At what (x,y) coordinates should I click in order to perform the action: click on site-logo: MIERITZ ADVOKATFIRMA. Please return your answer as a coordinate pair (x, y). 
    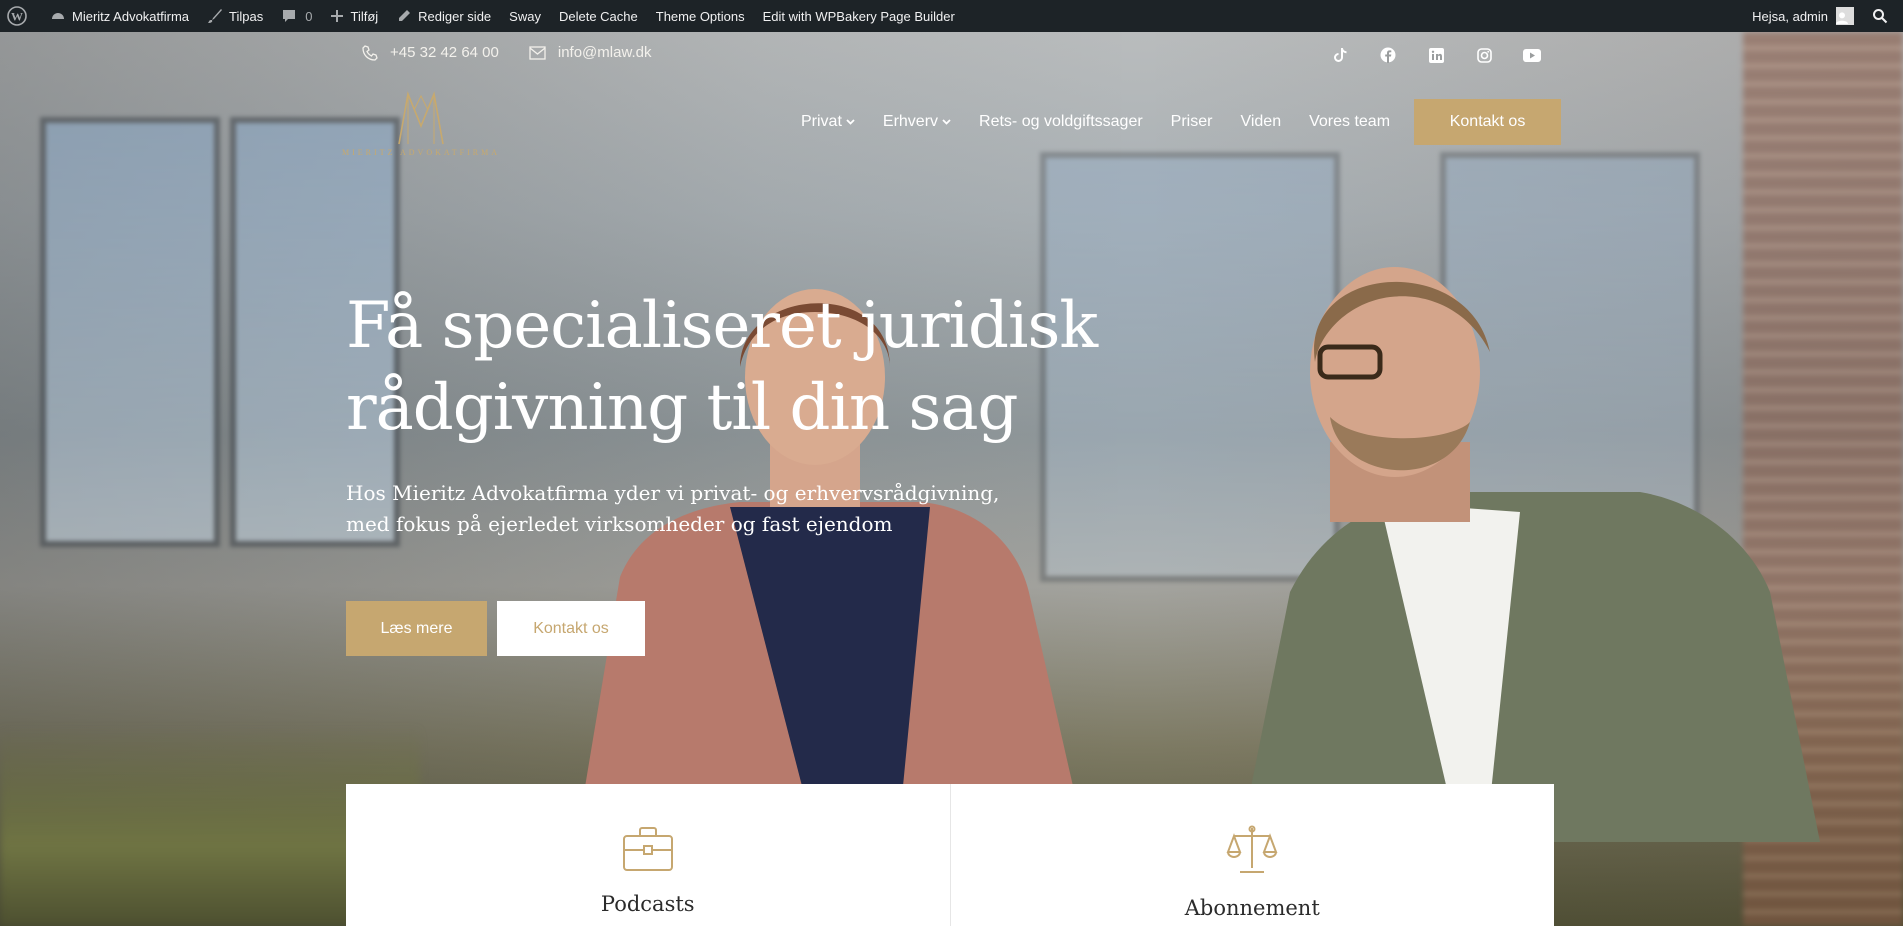
    Looking at the image, I should click on (419, 125).